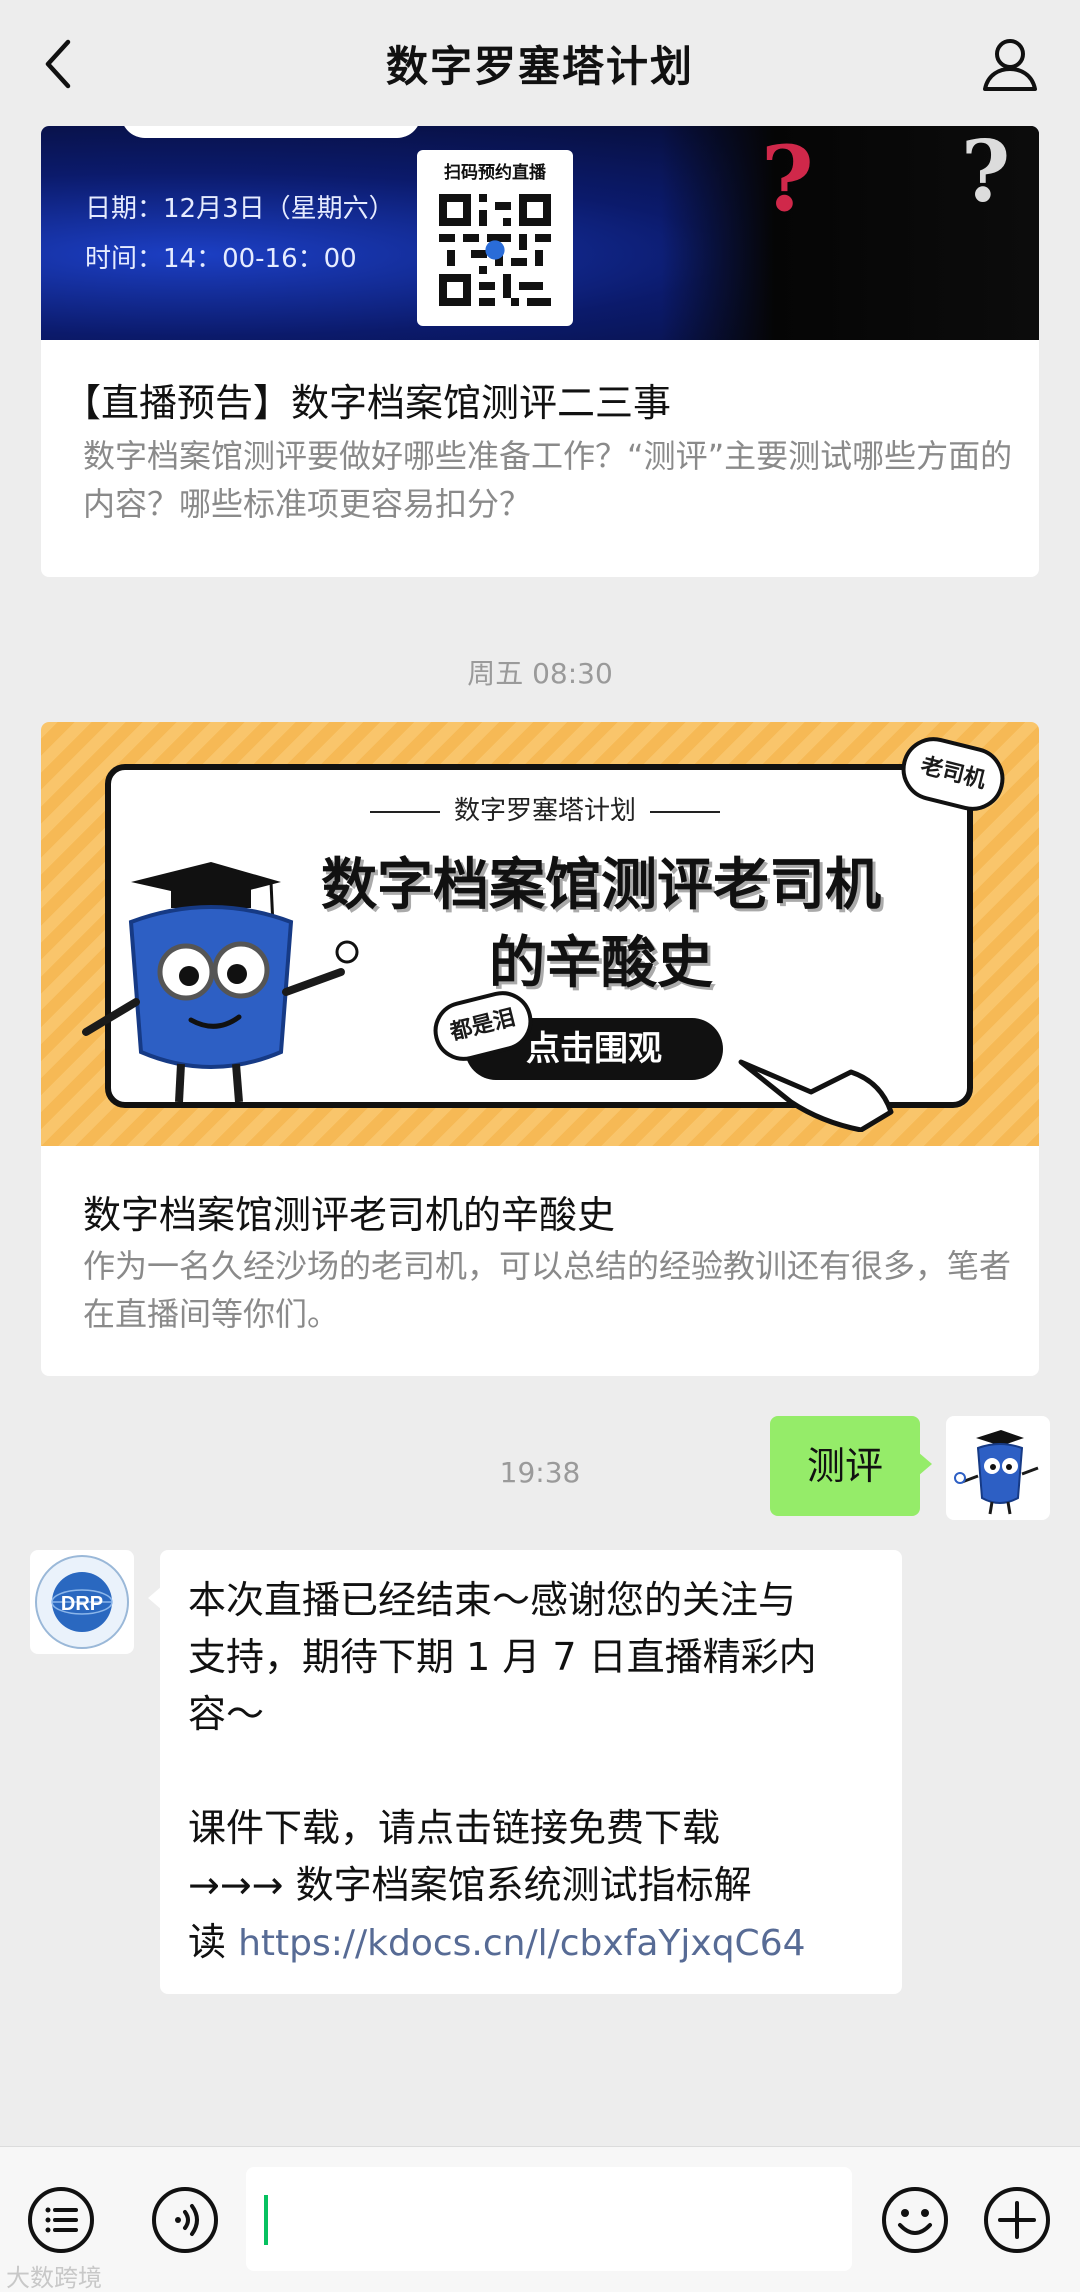 This screenshot has height=2292, width=1080. Describe the element at coordinates (495, 173) in the screenshot. I see `qr-label: 扫码预约直播` at that location.